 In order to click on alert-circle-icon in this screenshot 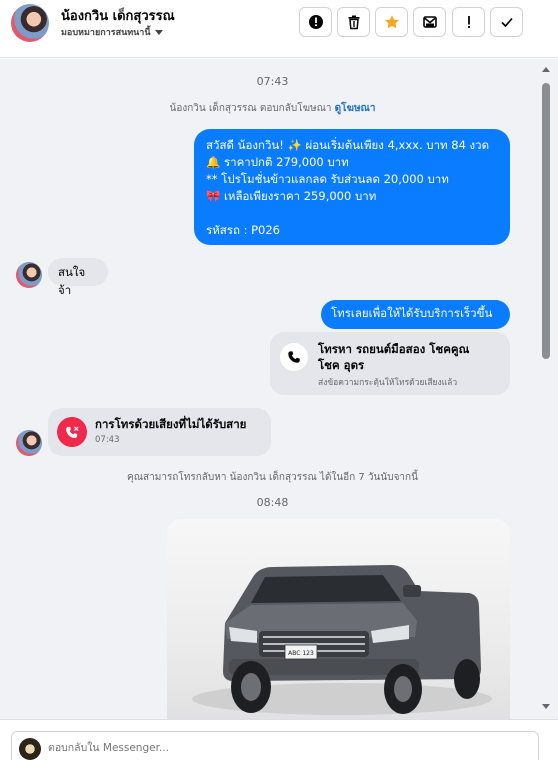, I will do `click(315, 22)`.